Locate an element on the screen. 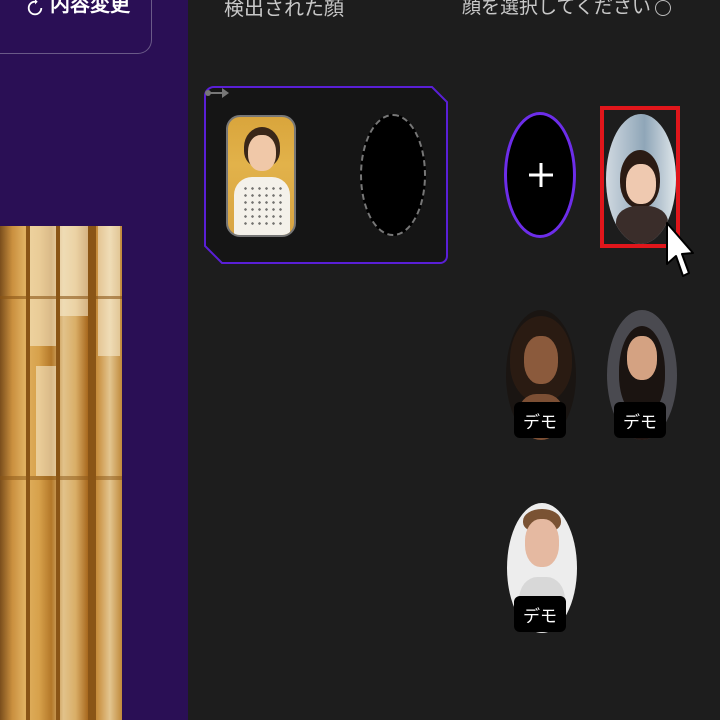 The width and height of the screenshot is (720, 720). refresh-icon is located at coordinates (35, 8).